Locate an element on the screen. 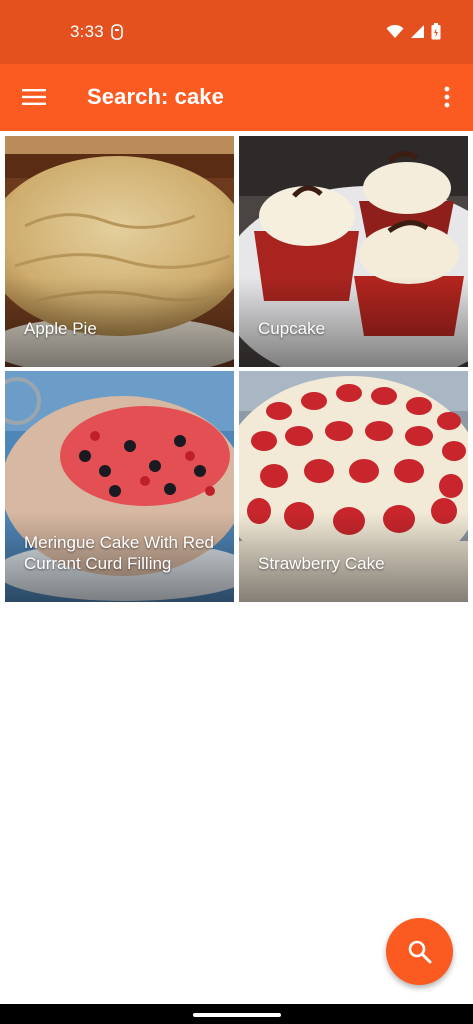  system-nav-bar is located at coordinates (236, 1014).